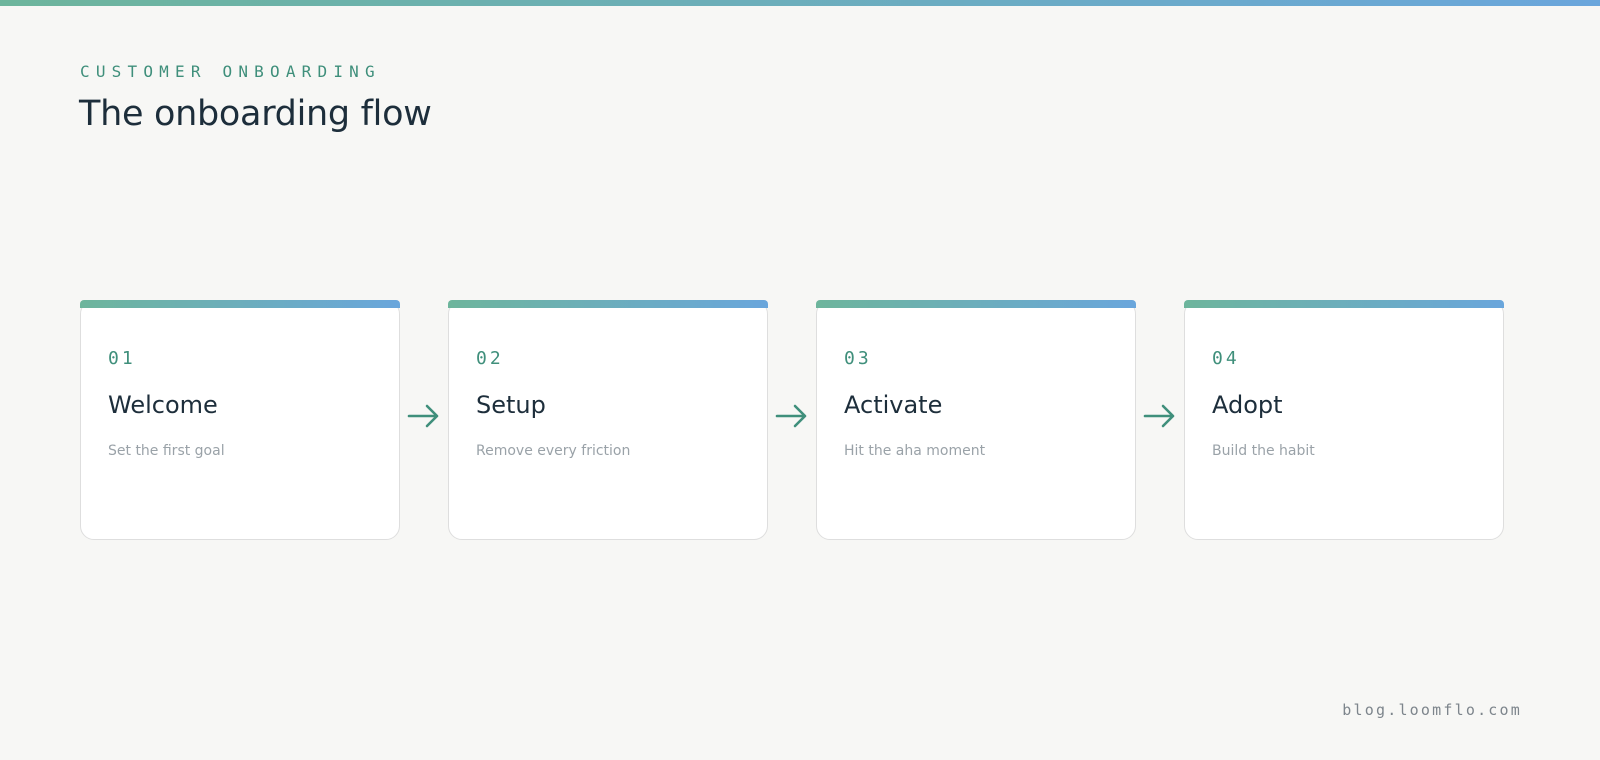  I want to click on step-description: Hit the aha moment, so click(915, 451).